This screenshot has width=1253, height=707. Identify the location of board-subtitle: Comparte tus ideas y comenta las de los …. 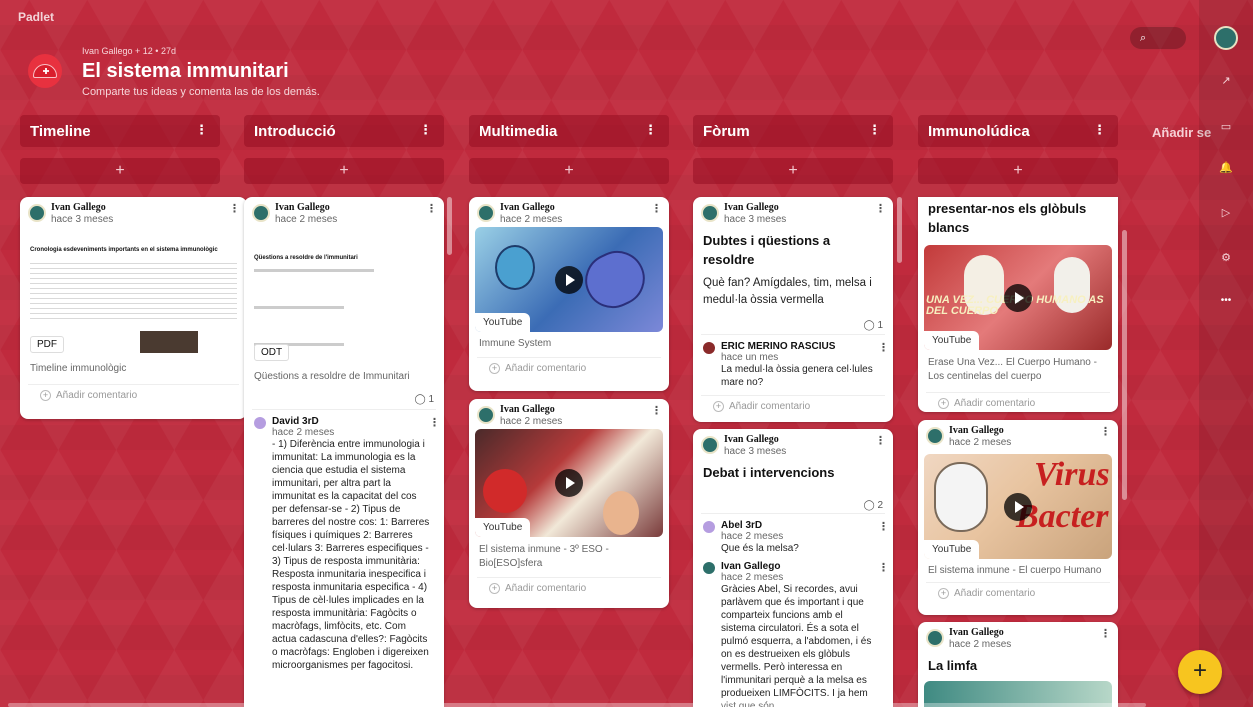
(201, 92).